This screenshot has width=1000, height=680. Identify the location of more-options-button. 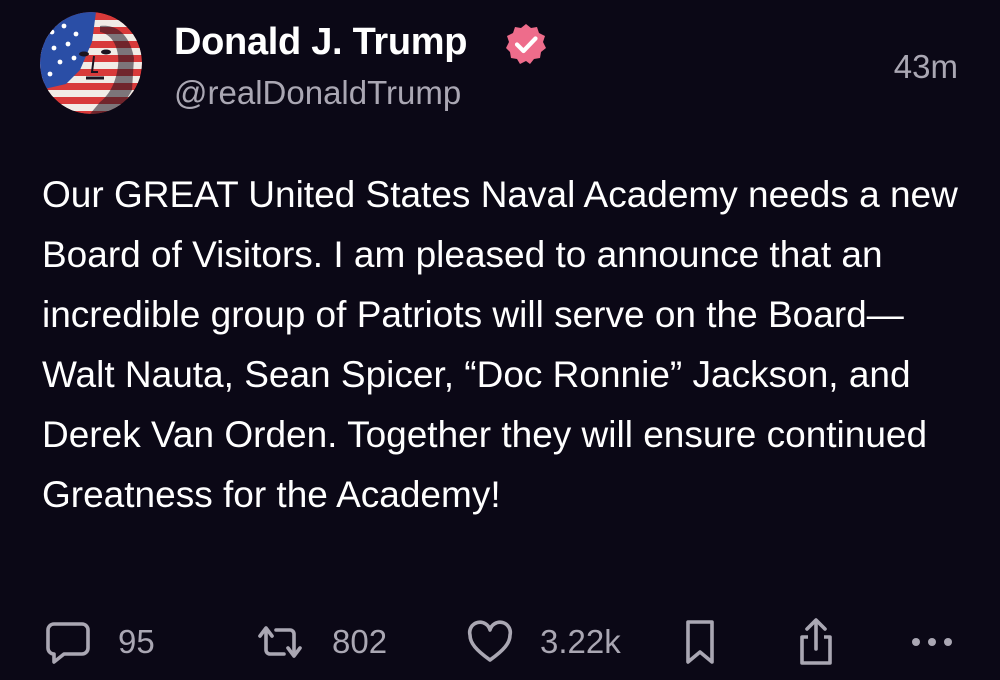
(932, 642).